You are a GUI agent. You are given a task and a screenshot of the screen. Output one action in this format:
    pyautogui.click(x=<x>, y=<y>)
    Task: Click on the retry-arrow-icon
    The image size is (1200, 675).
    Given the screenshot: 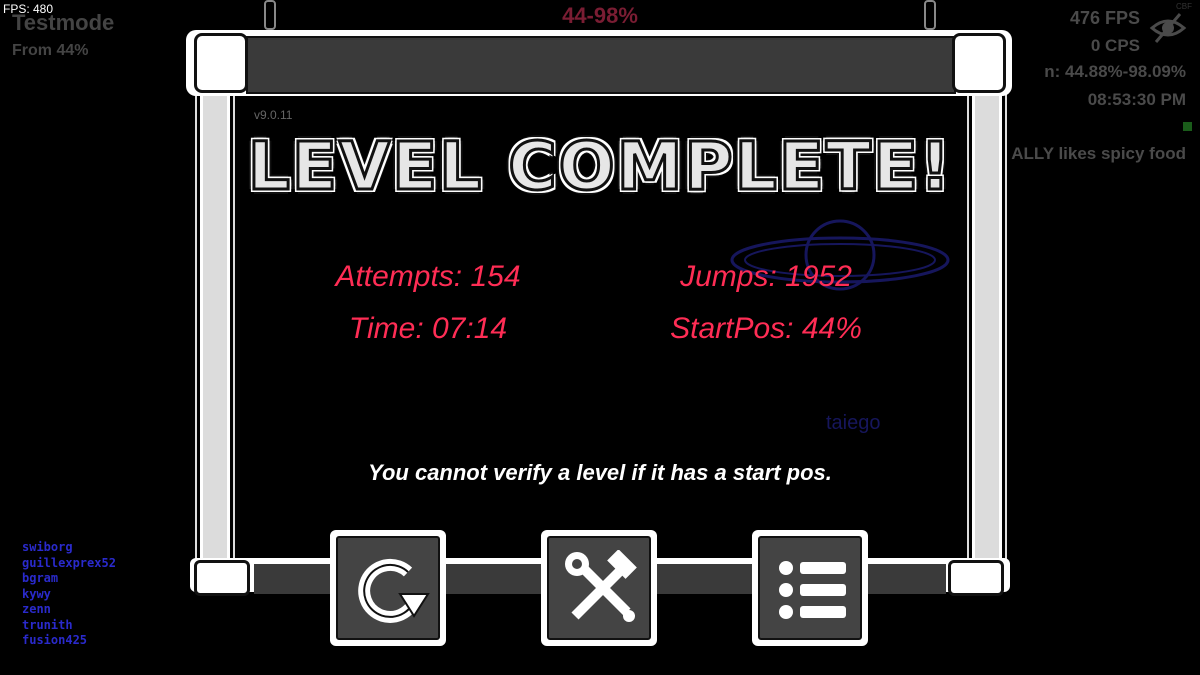 What is the action you would take?
    pyautogui.click(x=394, y=590)
    